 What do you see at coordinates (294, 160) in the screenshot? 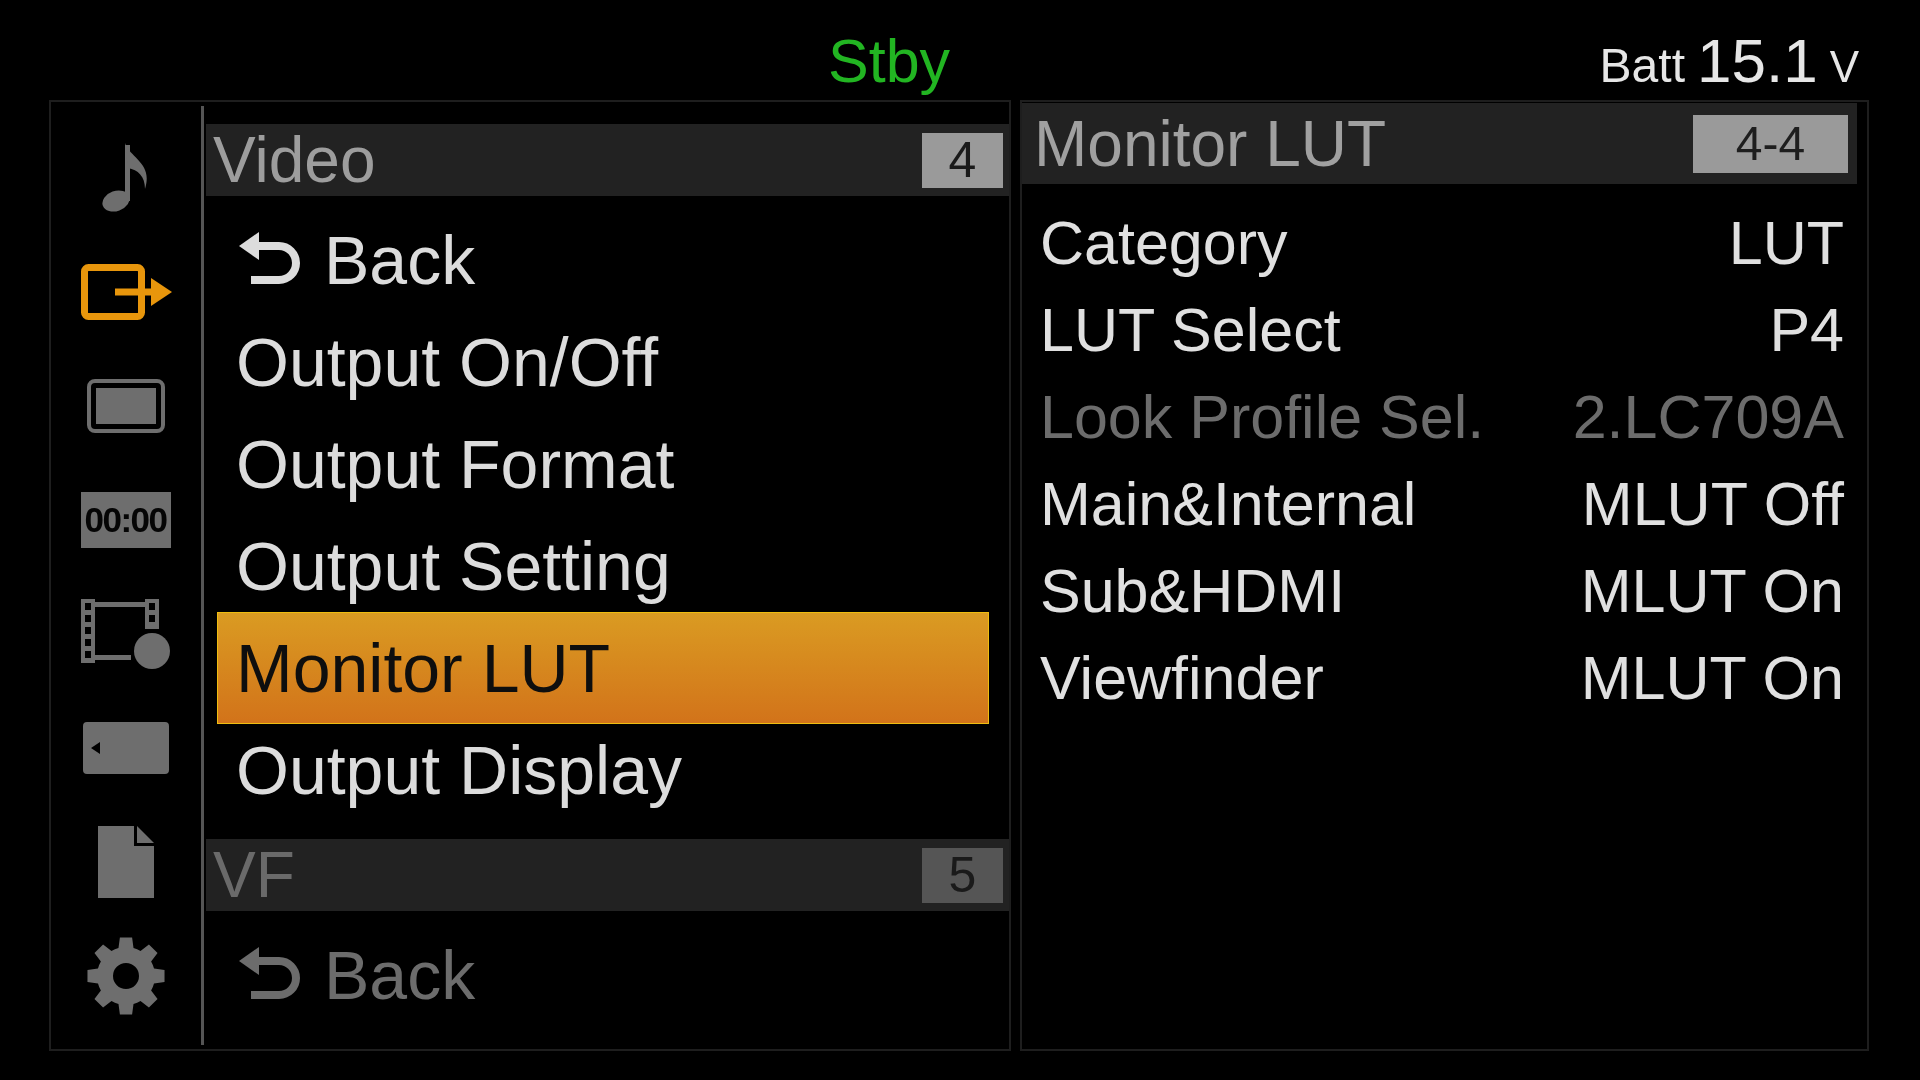
I see `section-title: Video` at bounding box center [294, 160].